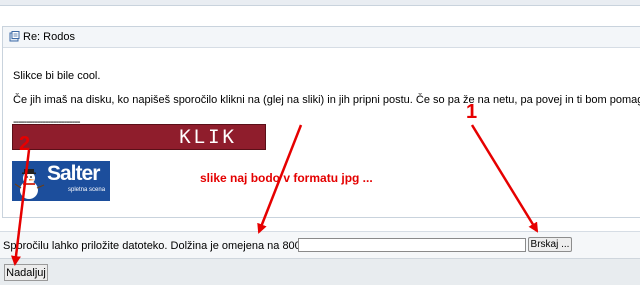 Image resolution: width=640 pixels, height=285 pixels. I want to click on post-icon, so click(14, 36).